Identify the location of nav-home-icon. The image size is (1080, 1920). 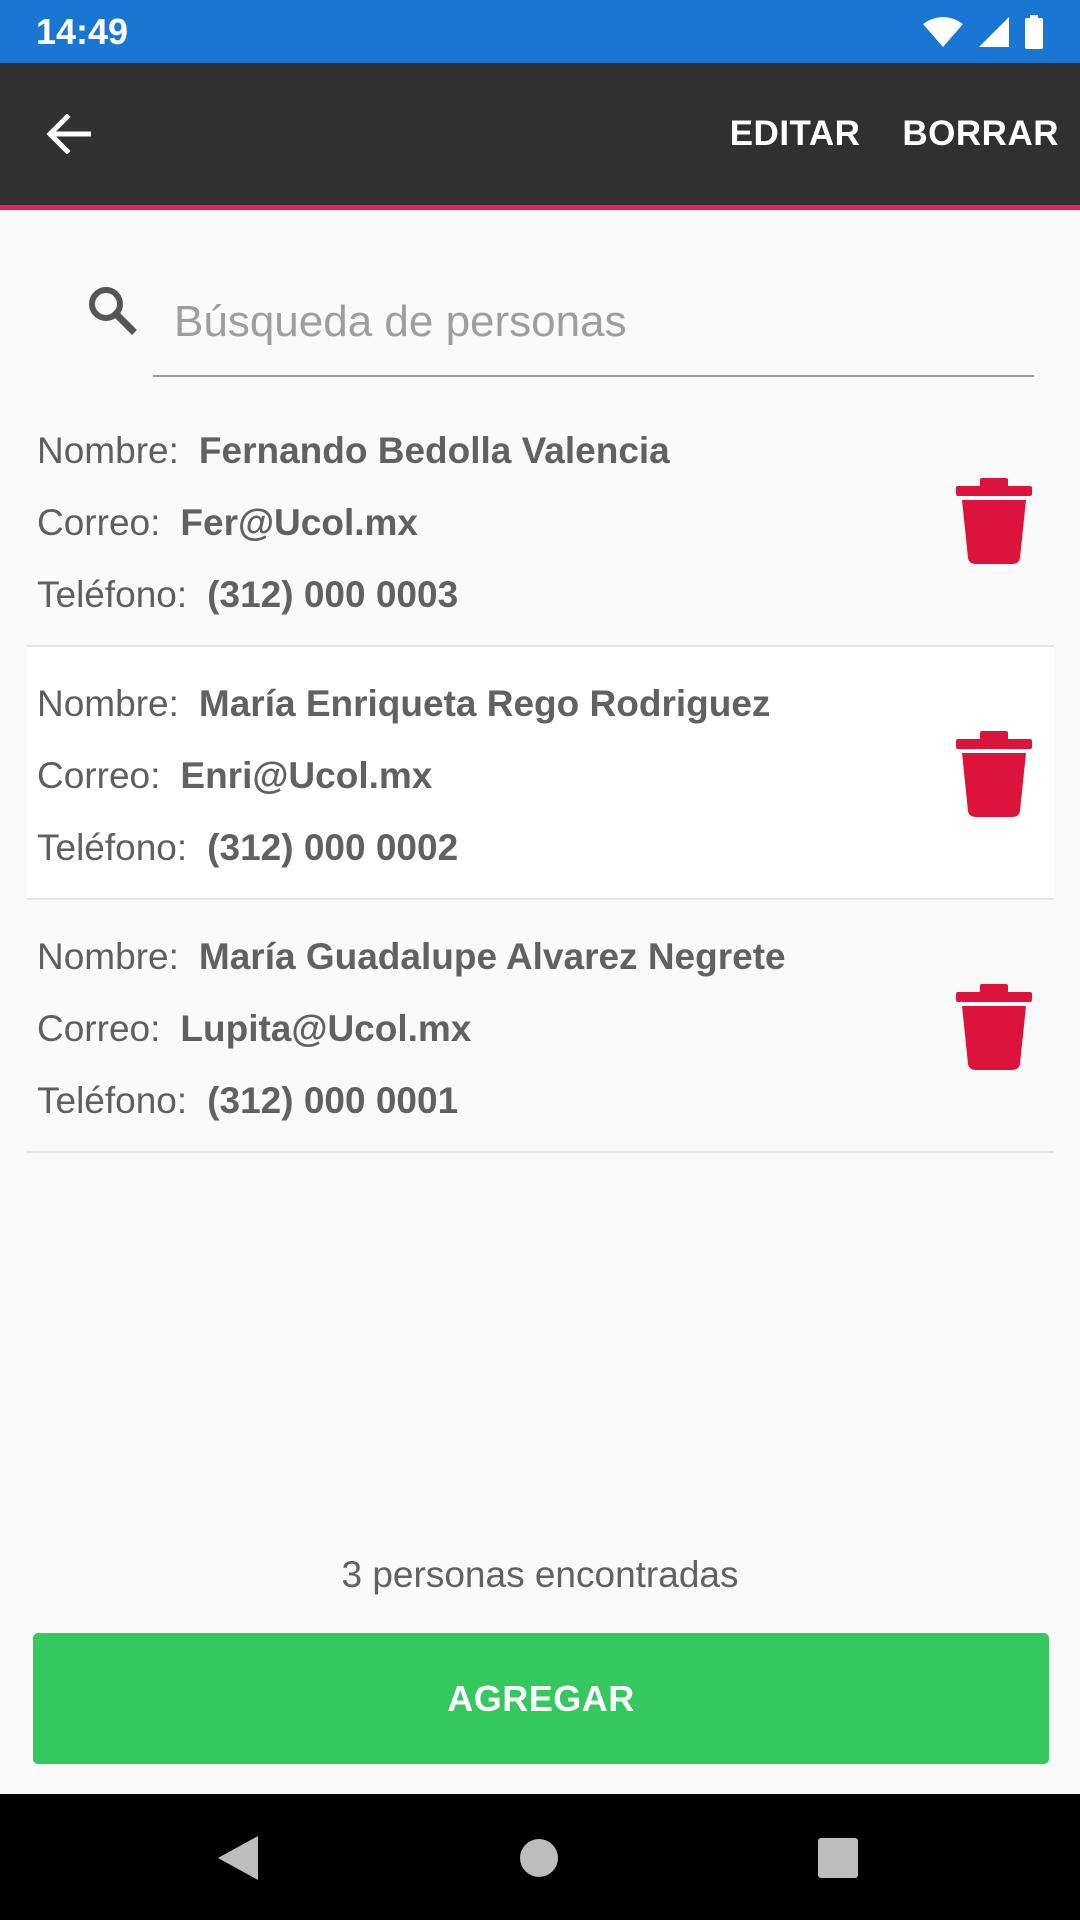
(539, 1858).